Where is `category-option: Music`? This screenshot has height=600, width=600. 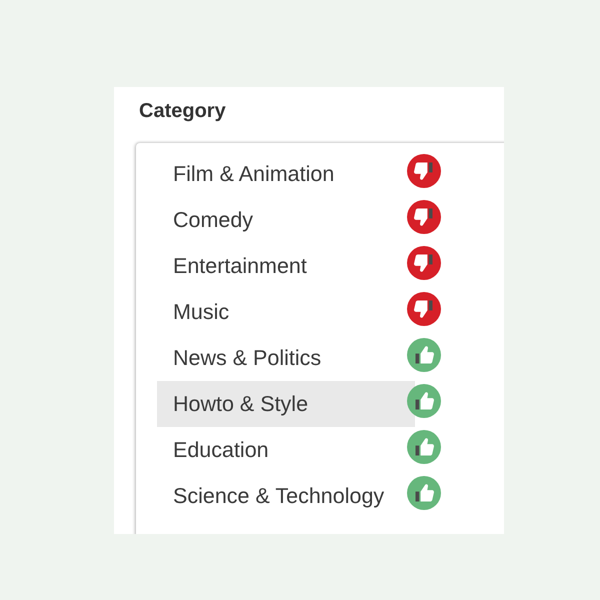
category-option: Music is located at coordinates (282, 312).